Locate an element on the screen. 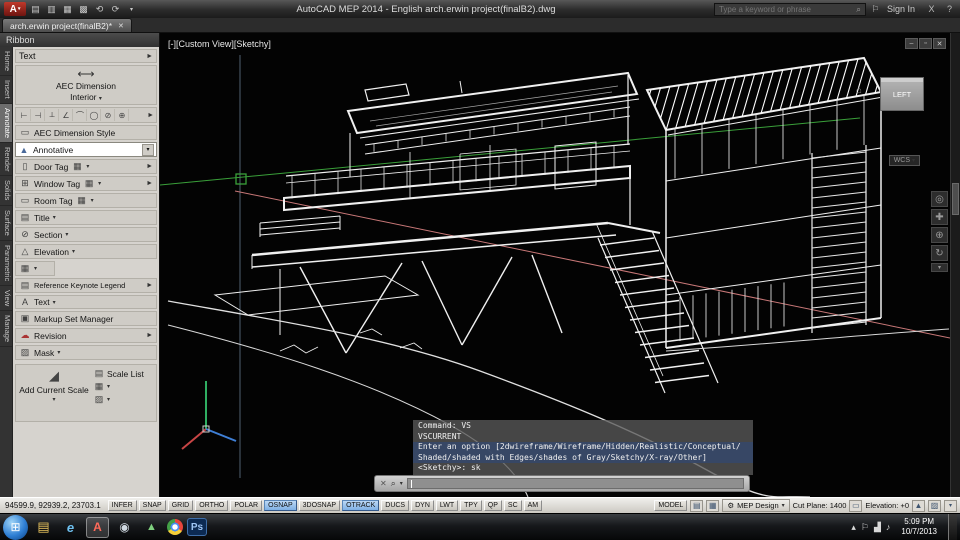  command-input-field is located at coordinates (575, 483).